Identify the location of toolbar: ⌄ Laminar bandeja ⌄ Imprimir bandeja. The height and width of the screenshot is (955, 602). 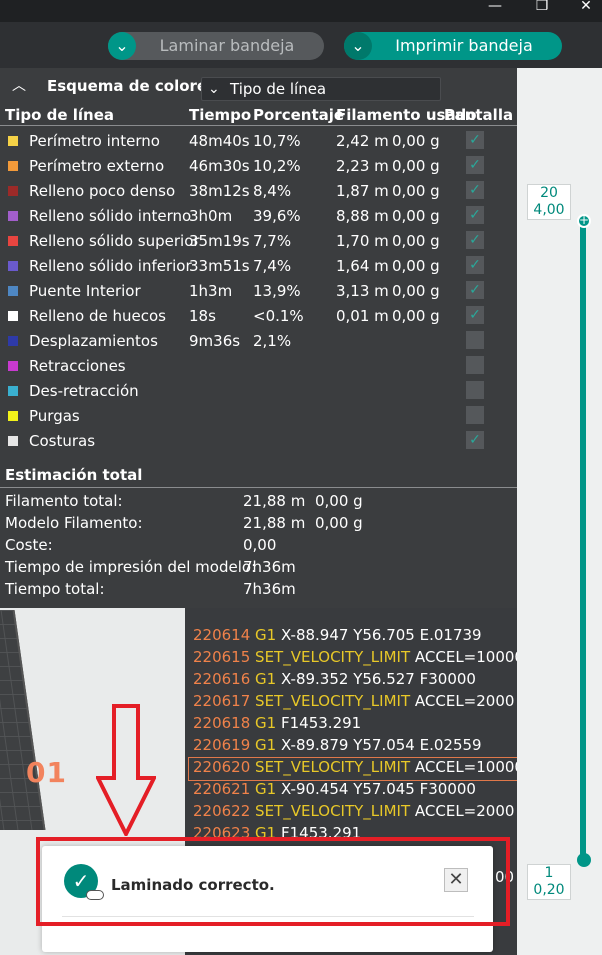
(301, 45).